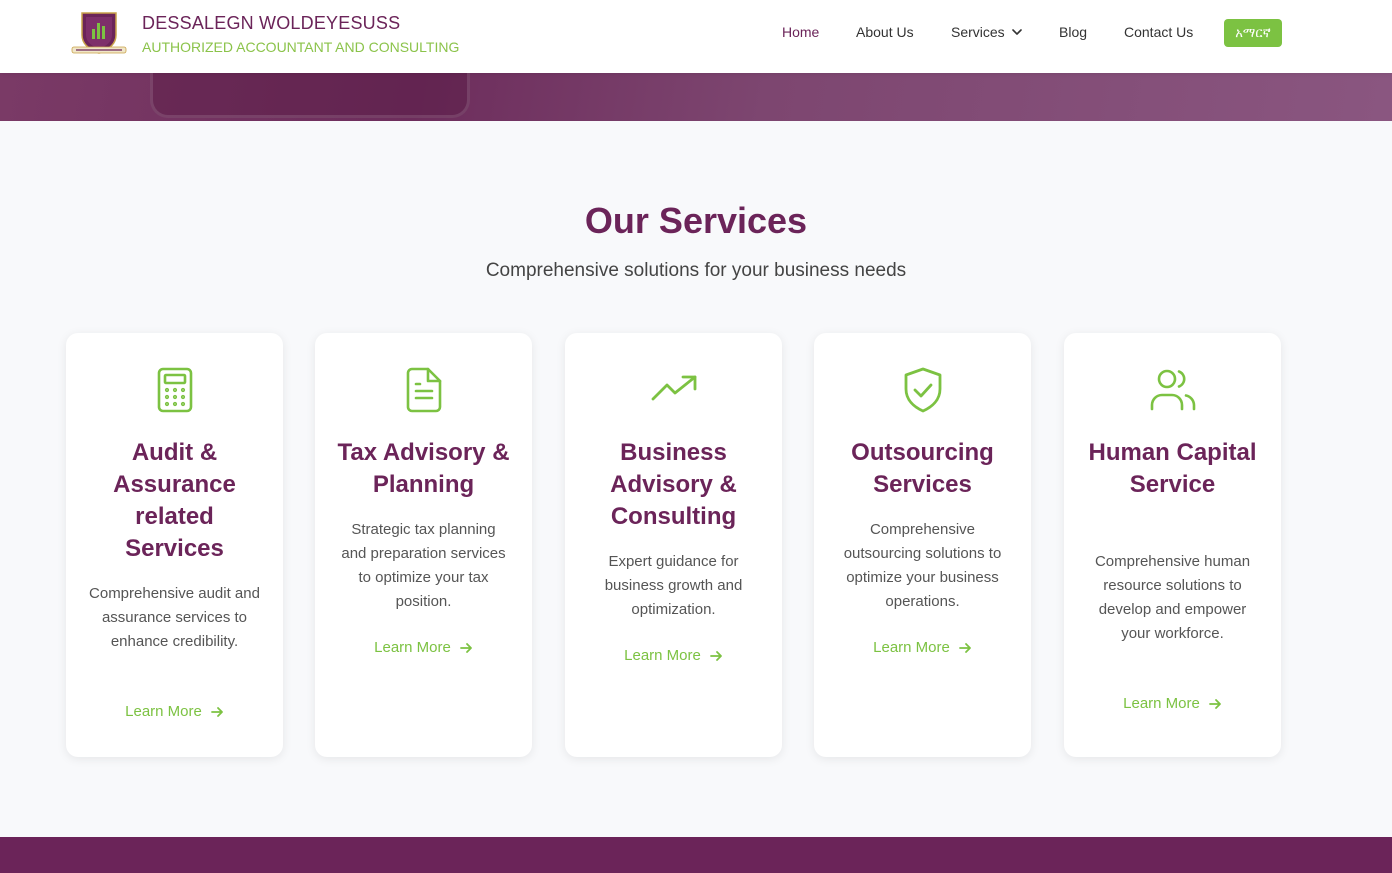  What do you see at coordinates (922, 390) in the screenshot?
I see `shield-check-icon` at bounding box center [922, 390].